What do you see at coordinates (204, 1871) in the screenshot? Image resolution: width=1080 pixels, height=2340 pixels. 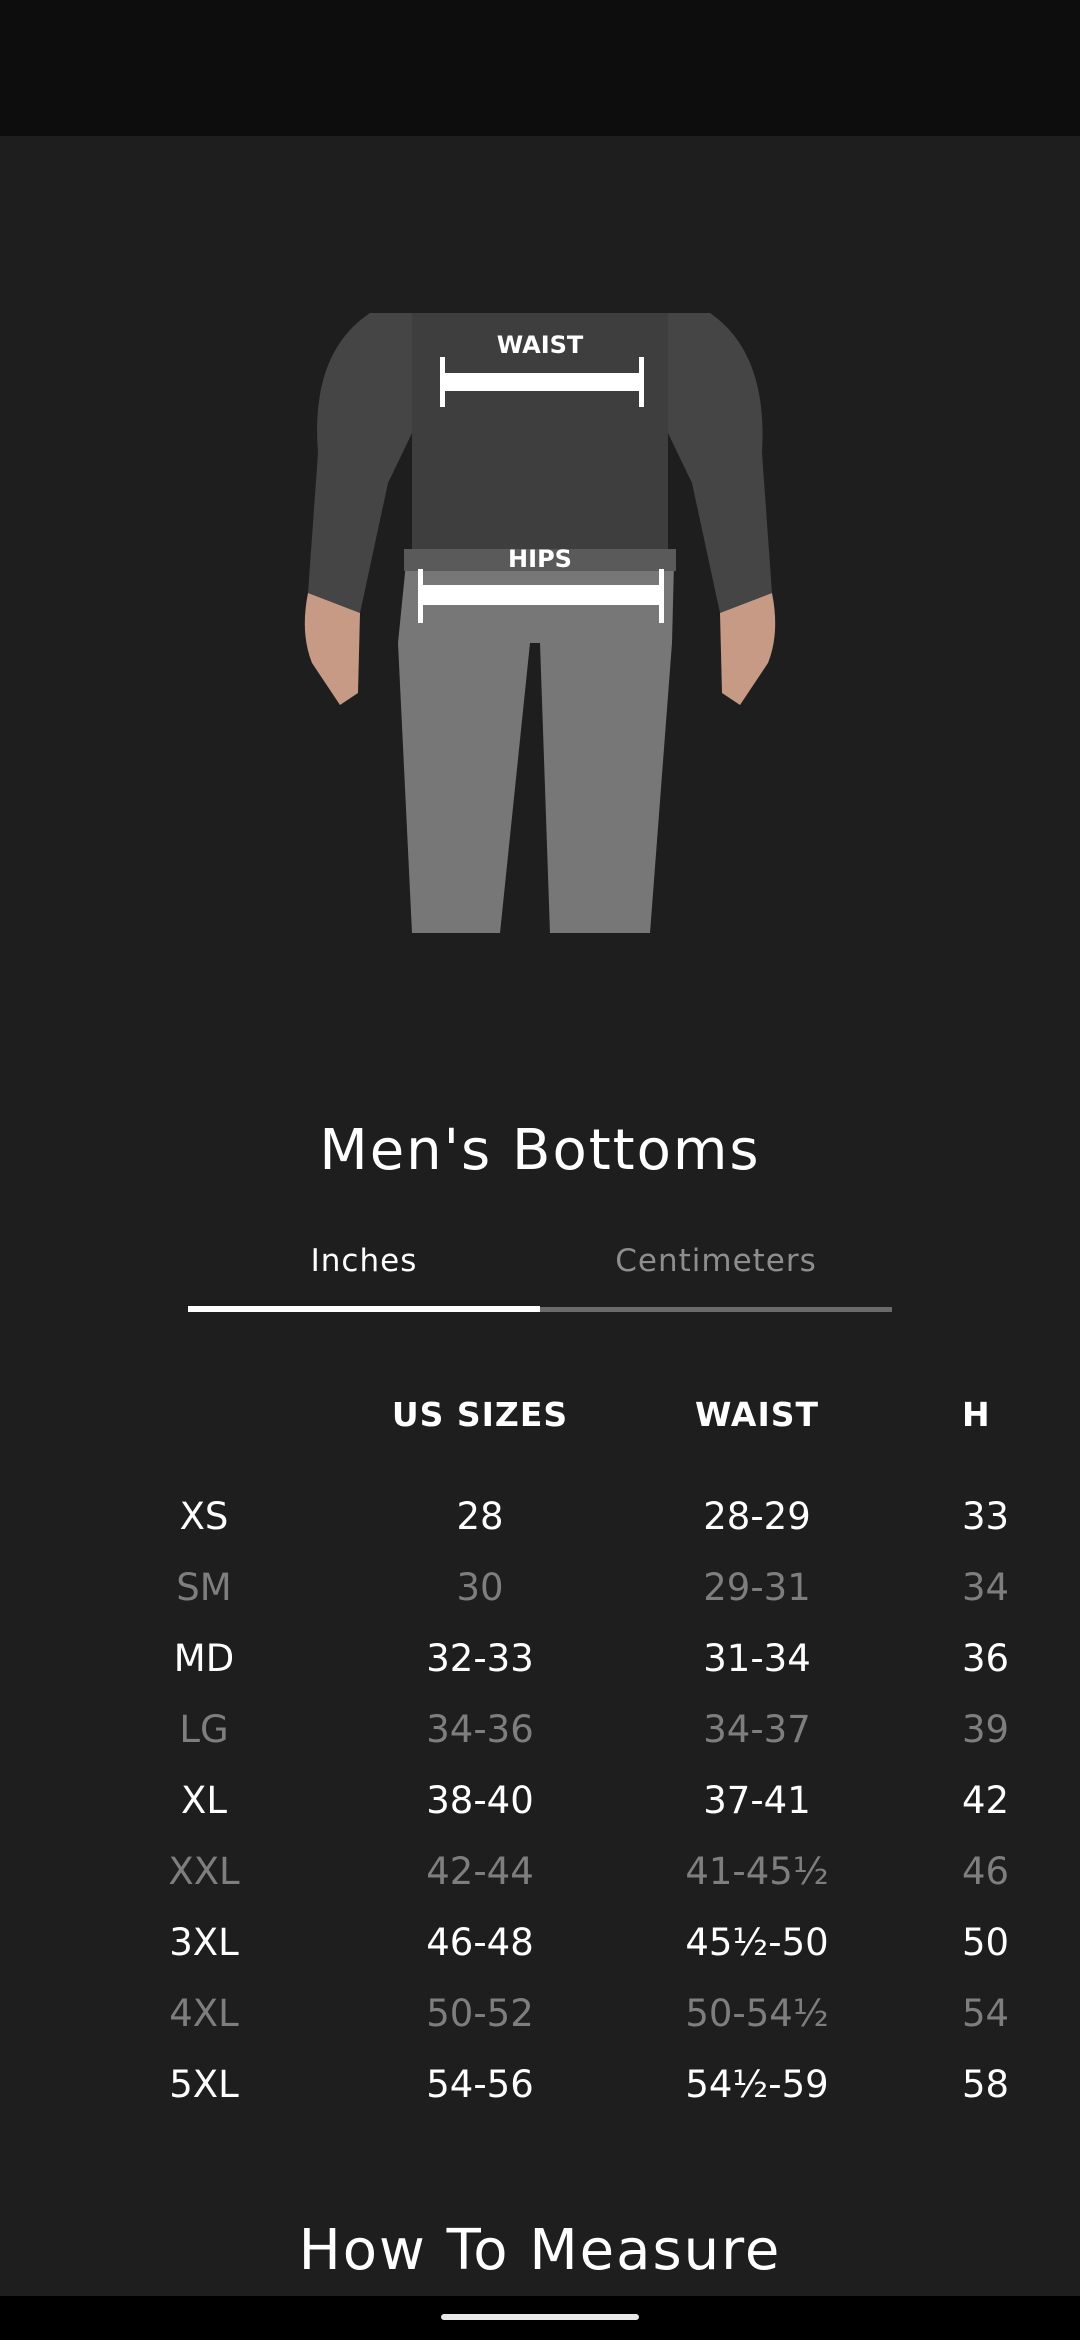 I see `size-label: XXL` at bounding box center [204, 1871].